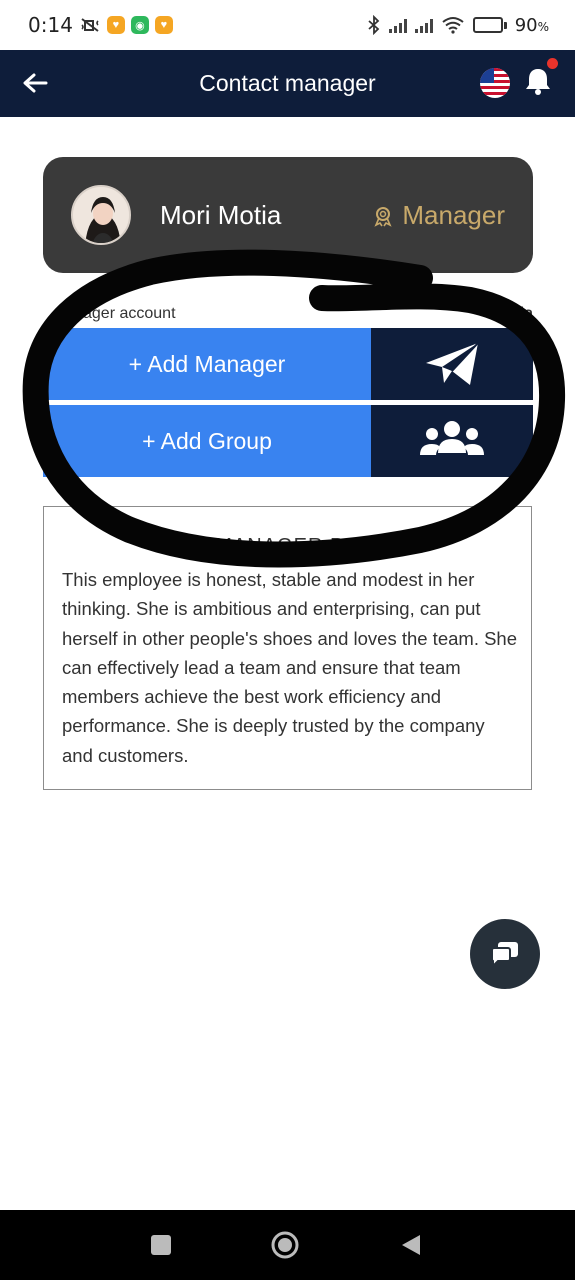 The width and height of the screenshot is (575, 1280). I want to click on back-nav-button, so click(411, 1245).